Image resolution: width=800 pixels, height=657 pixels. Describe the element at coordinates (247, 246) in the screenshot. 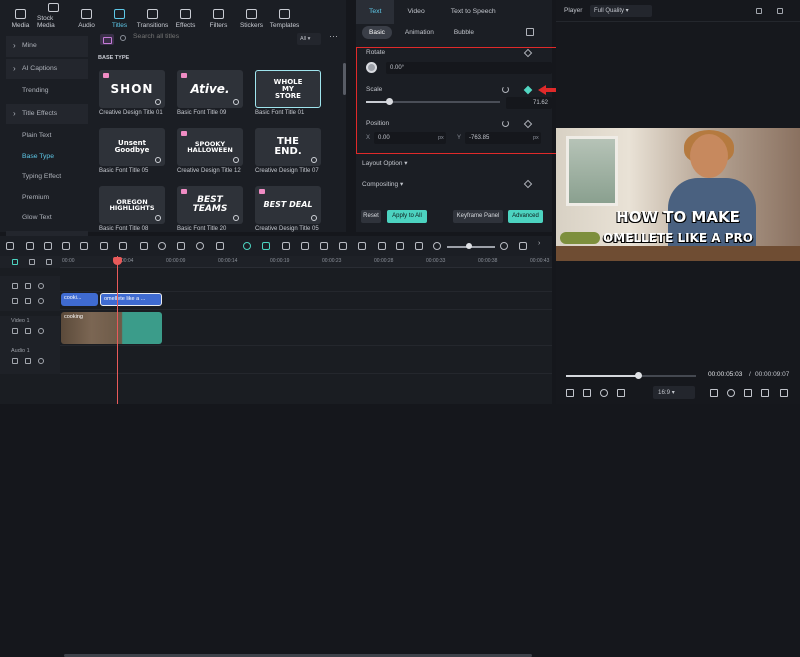

I see `render-icon` at that location.